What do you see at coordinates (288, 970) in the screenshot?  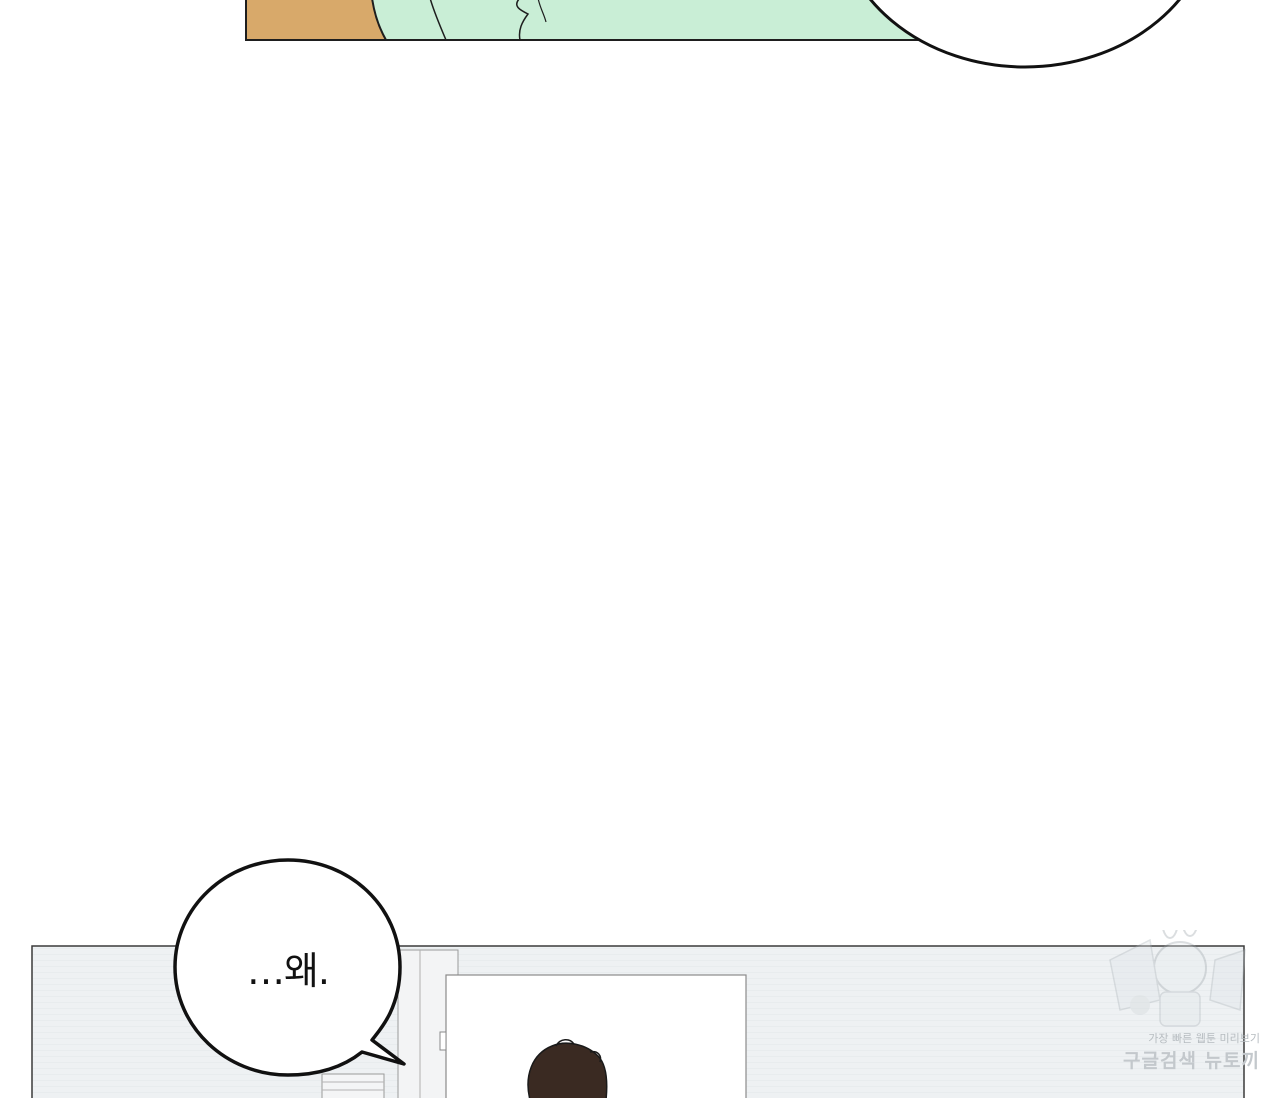 I see `speech-bubble-text: …왜.` at bounding box center [288, 970].